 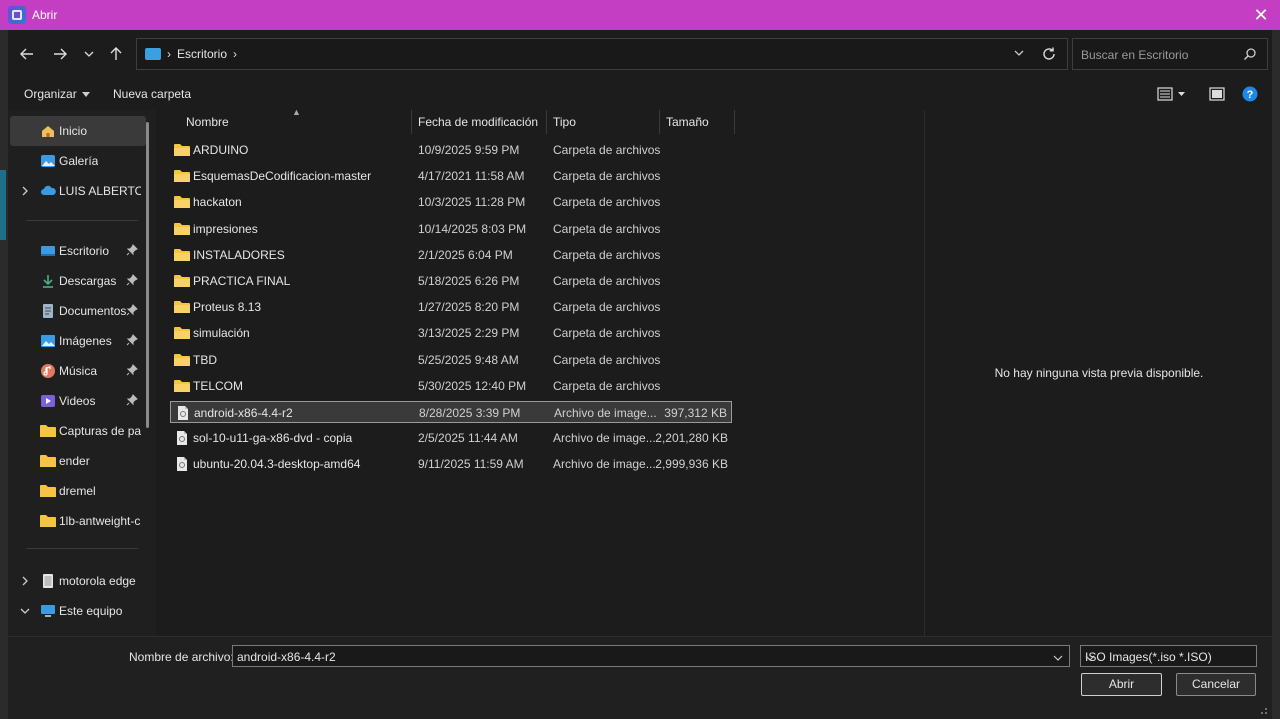 What do you see at coordinates (78, 251) in the screenshot?
I see `sidebar-item-escritorio: Escritorio` at bounding box center [78, 251].